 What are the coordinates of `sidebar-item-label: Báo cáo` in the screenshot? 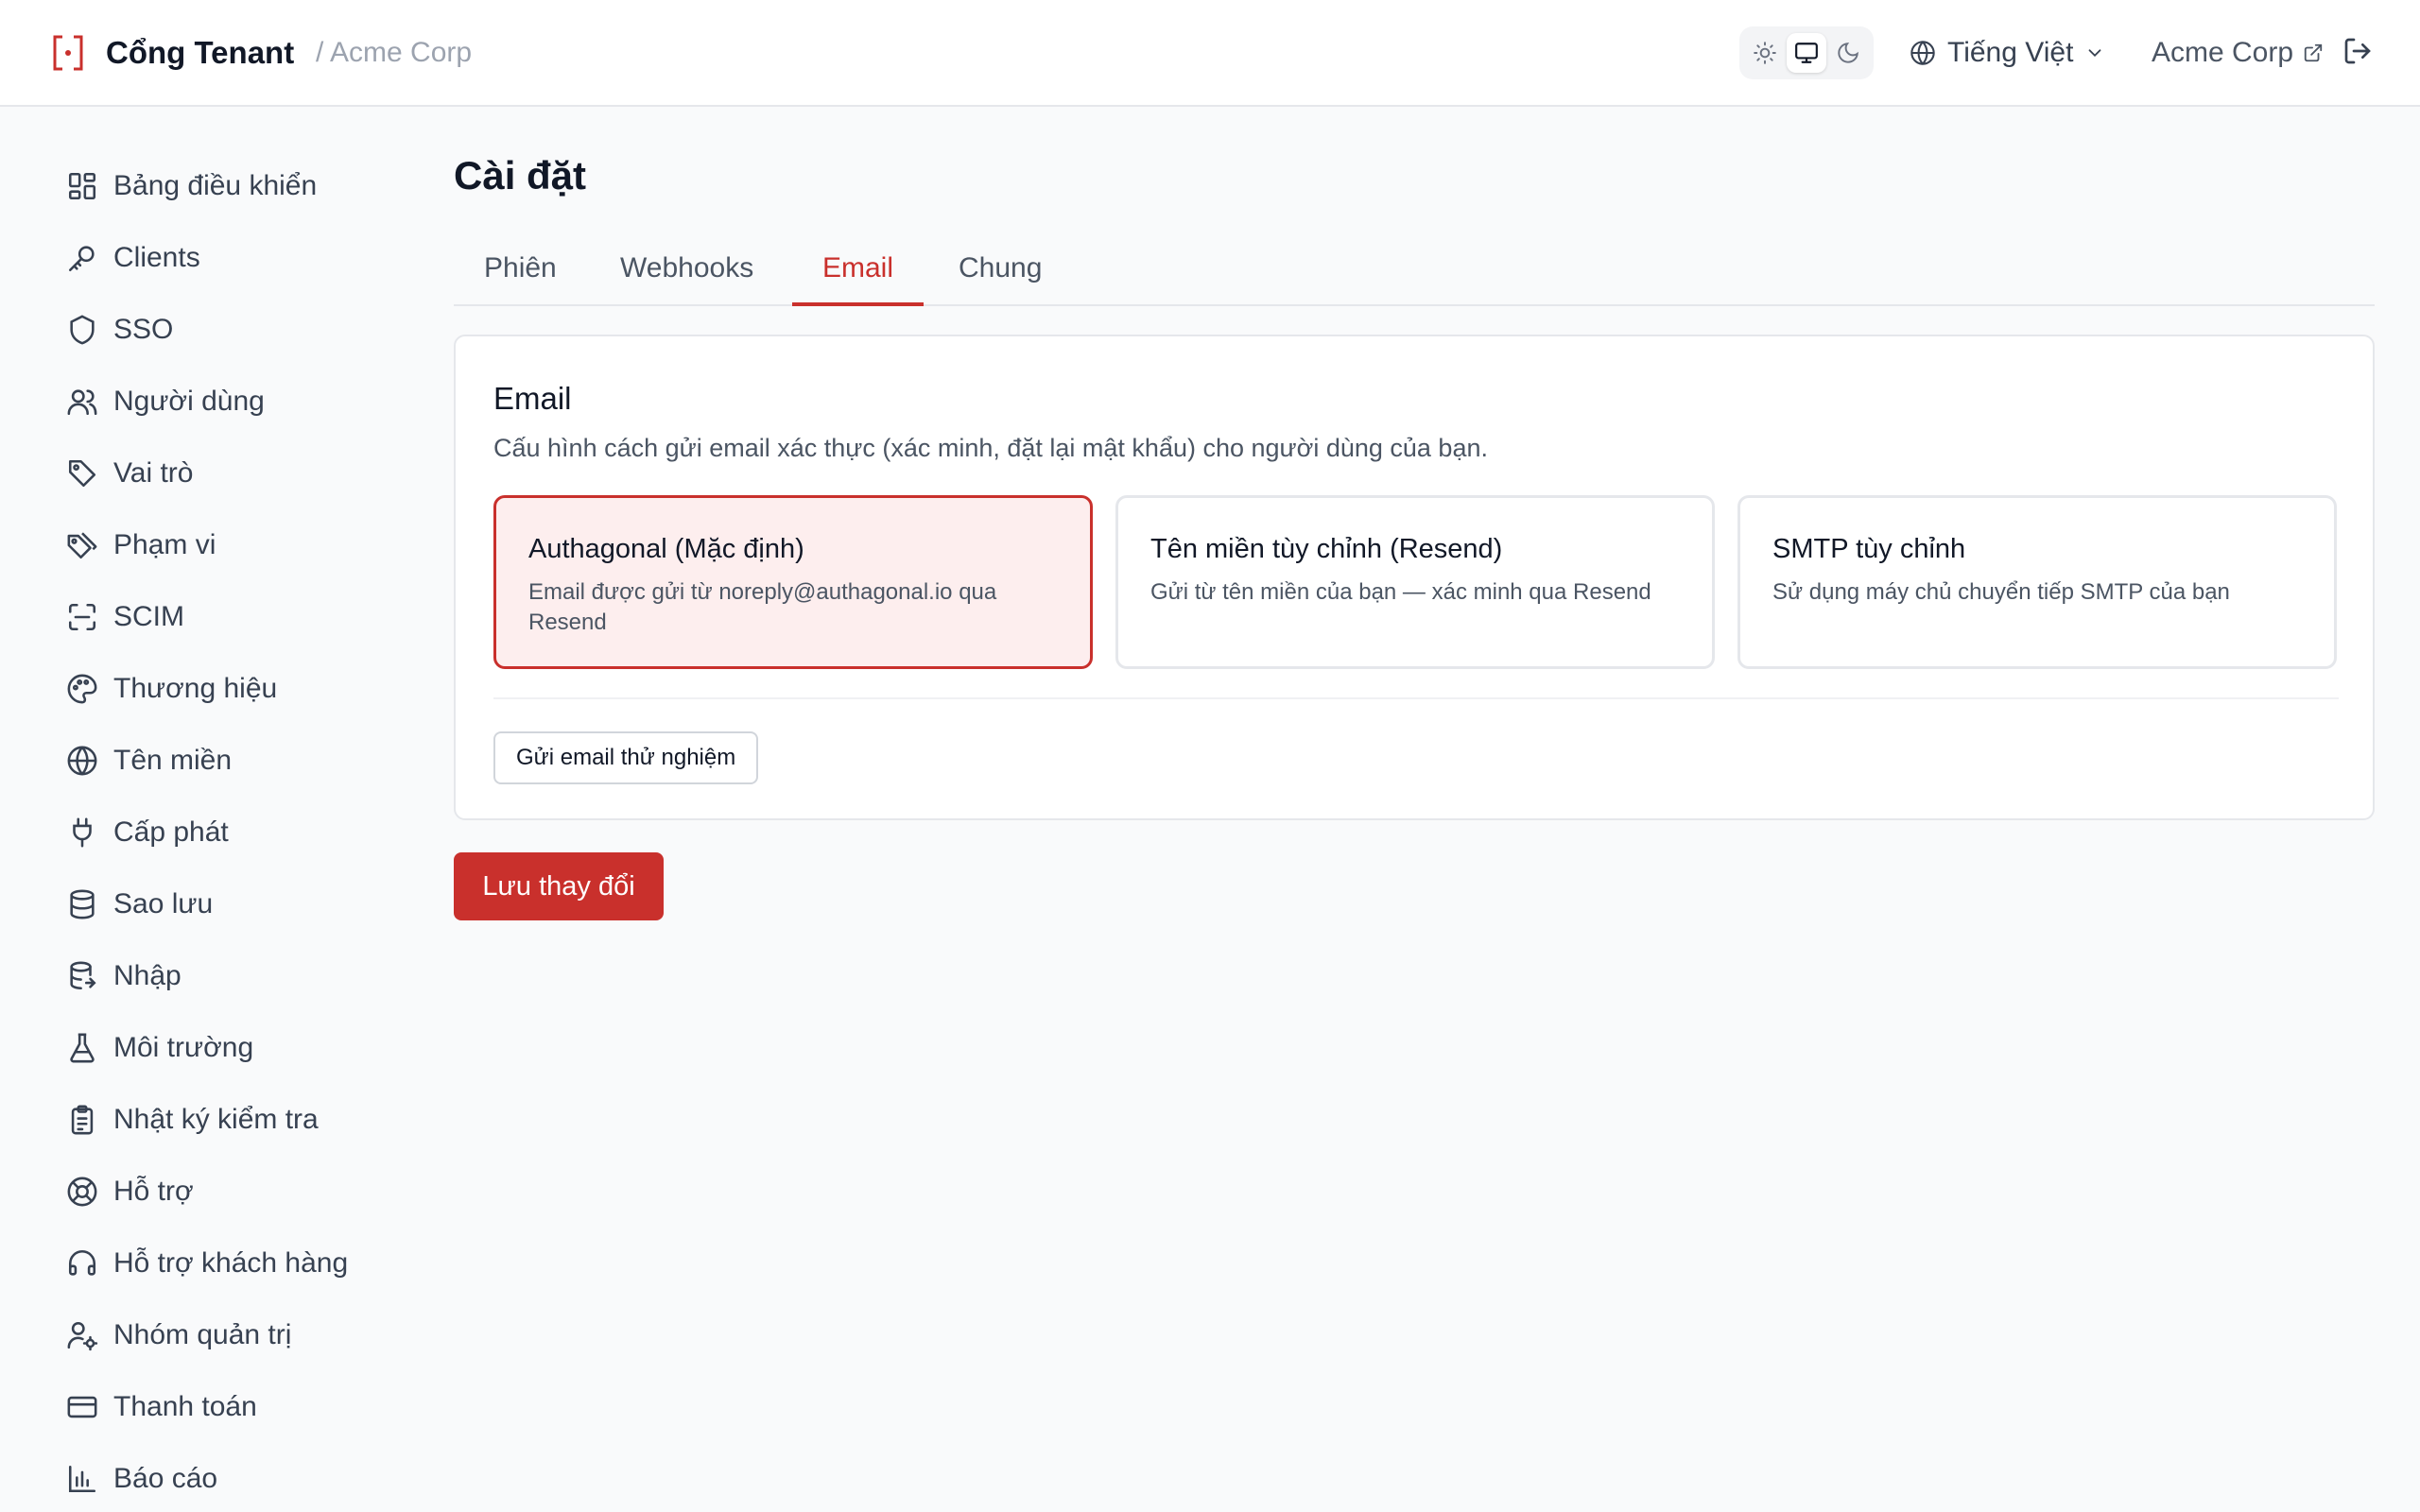 It's located at (165, 1478).